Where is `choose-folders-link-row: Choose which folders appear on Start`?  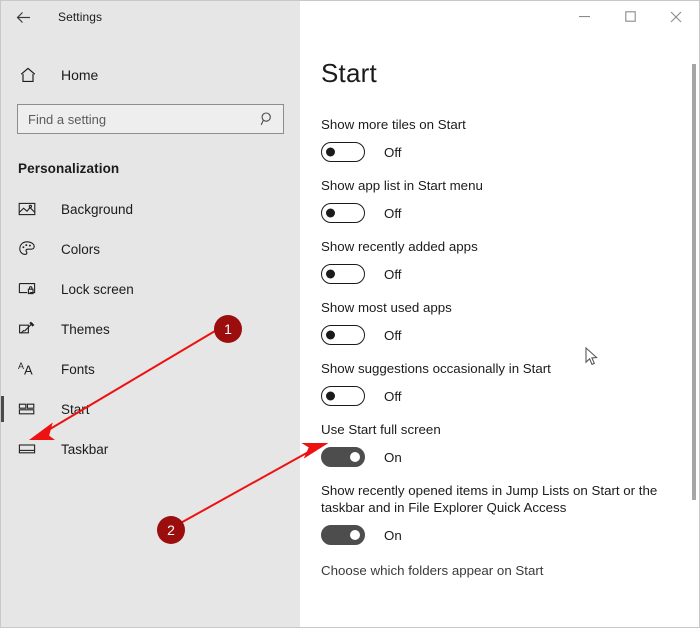
choose-folders-link-row: Choose which folders appear on Start is located at coordinates (499, 571).